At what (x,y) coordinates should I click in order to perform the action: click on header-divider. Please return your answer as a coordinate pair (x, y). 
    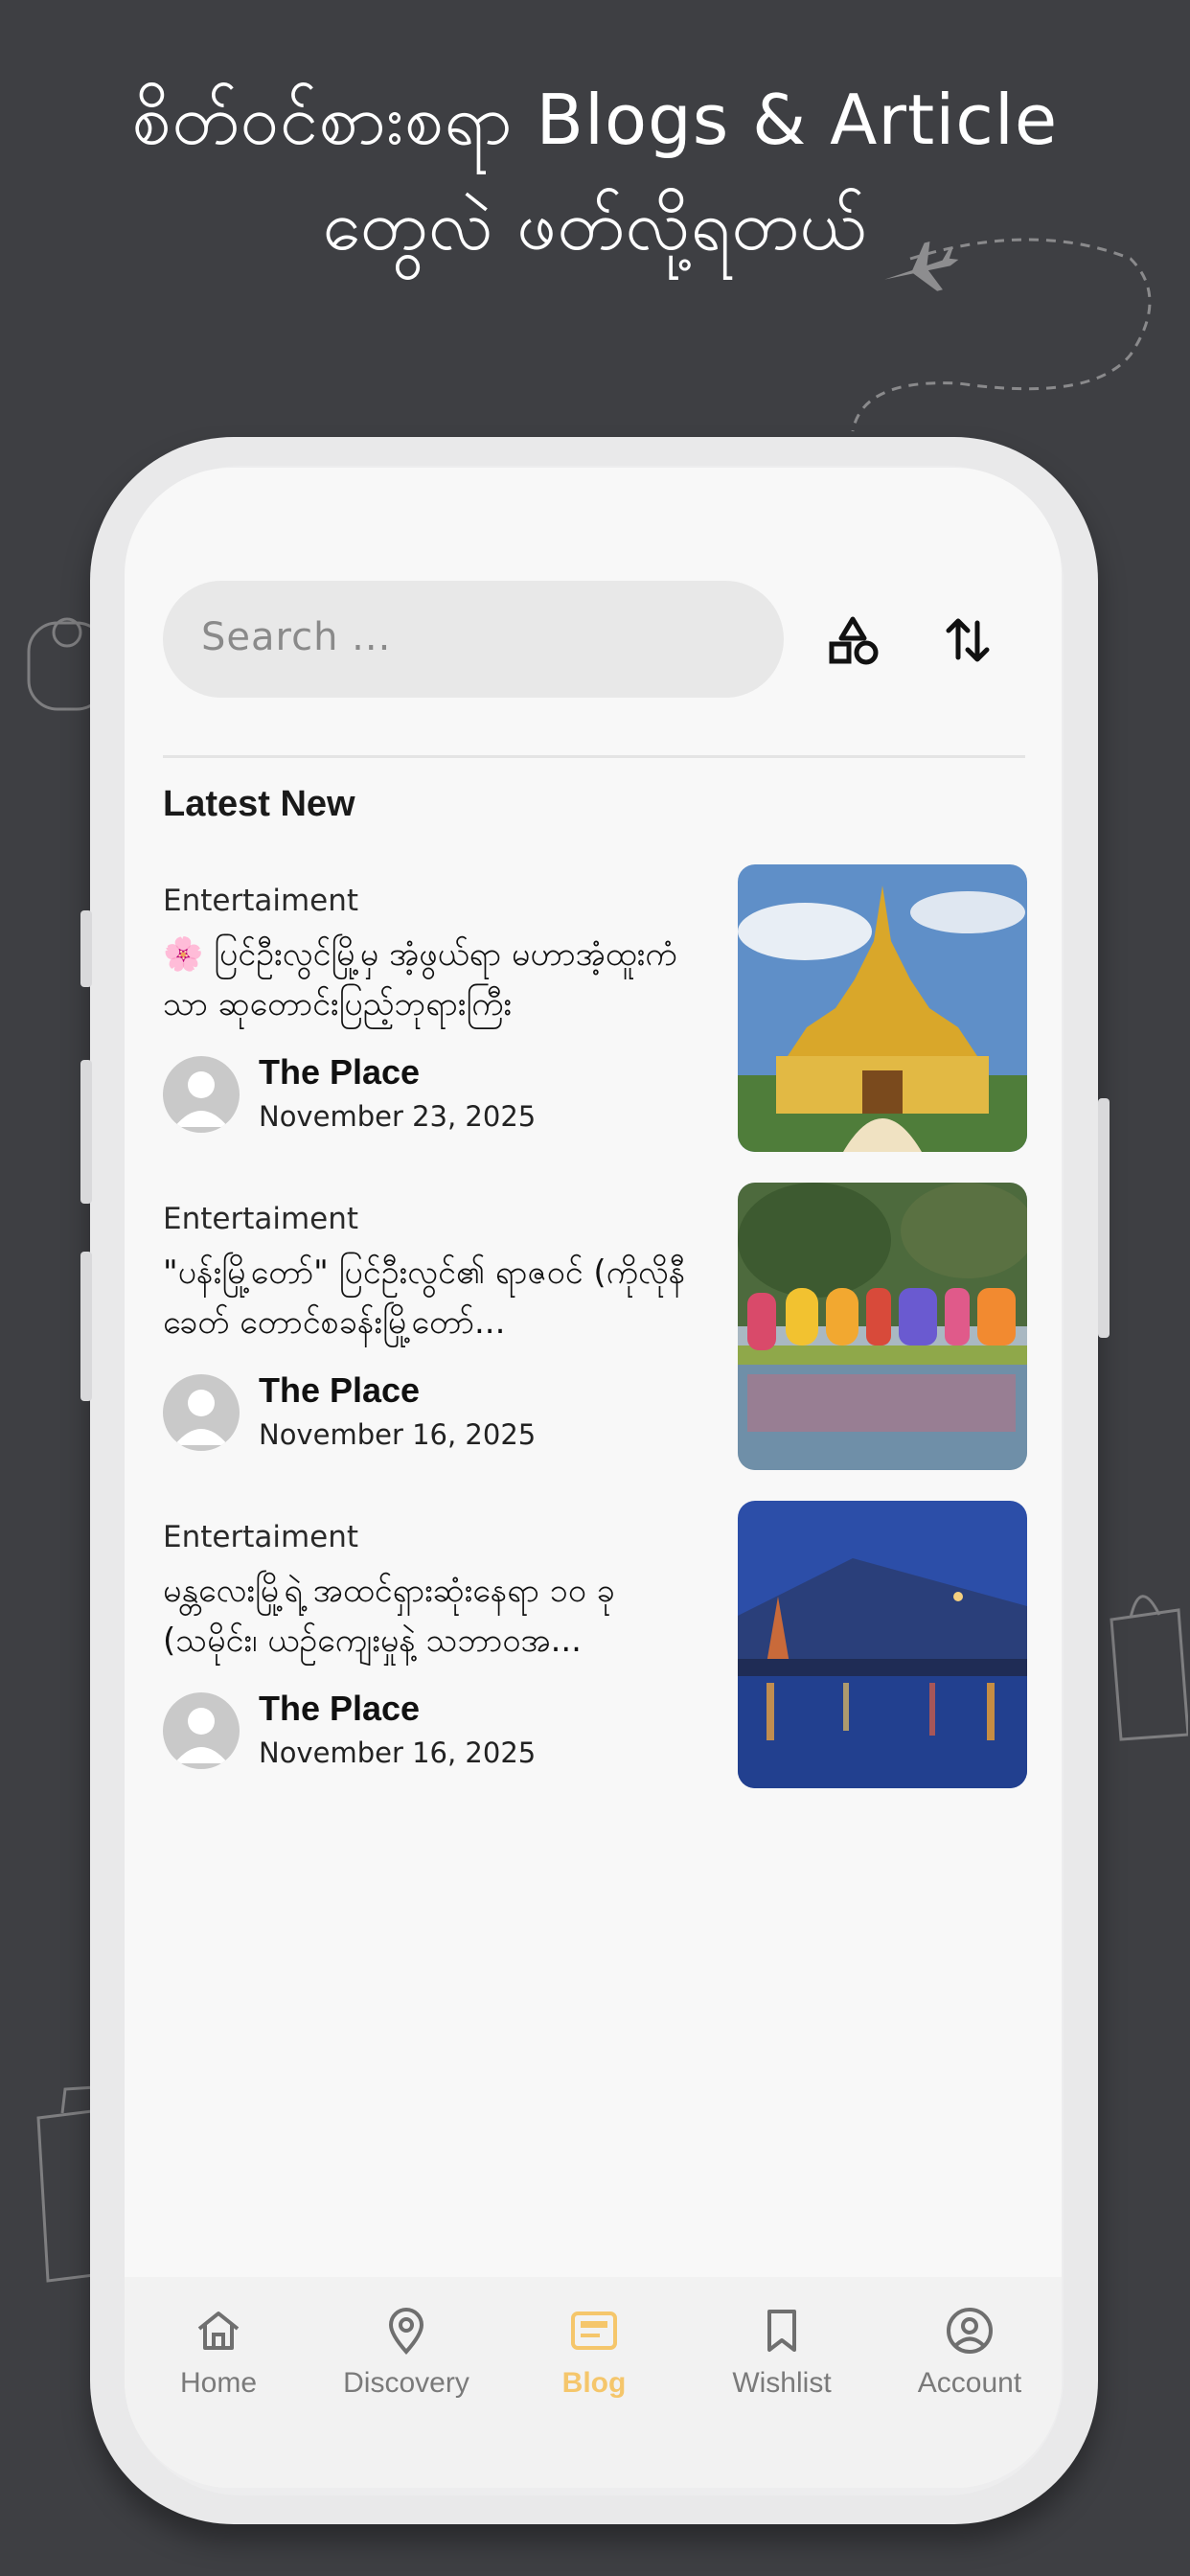
    Looking at the image, I should click on (594, 757).